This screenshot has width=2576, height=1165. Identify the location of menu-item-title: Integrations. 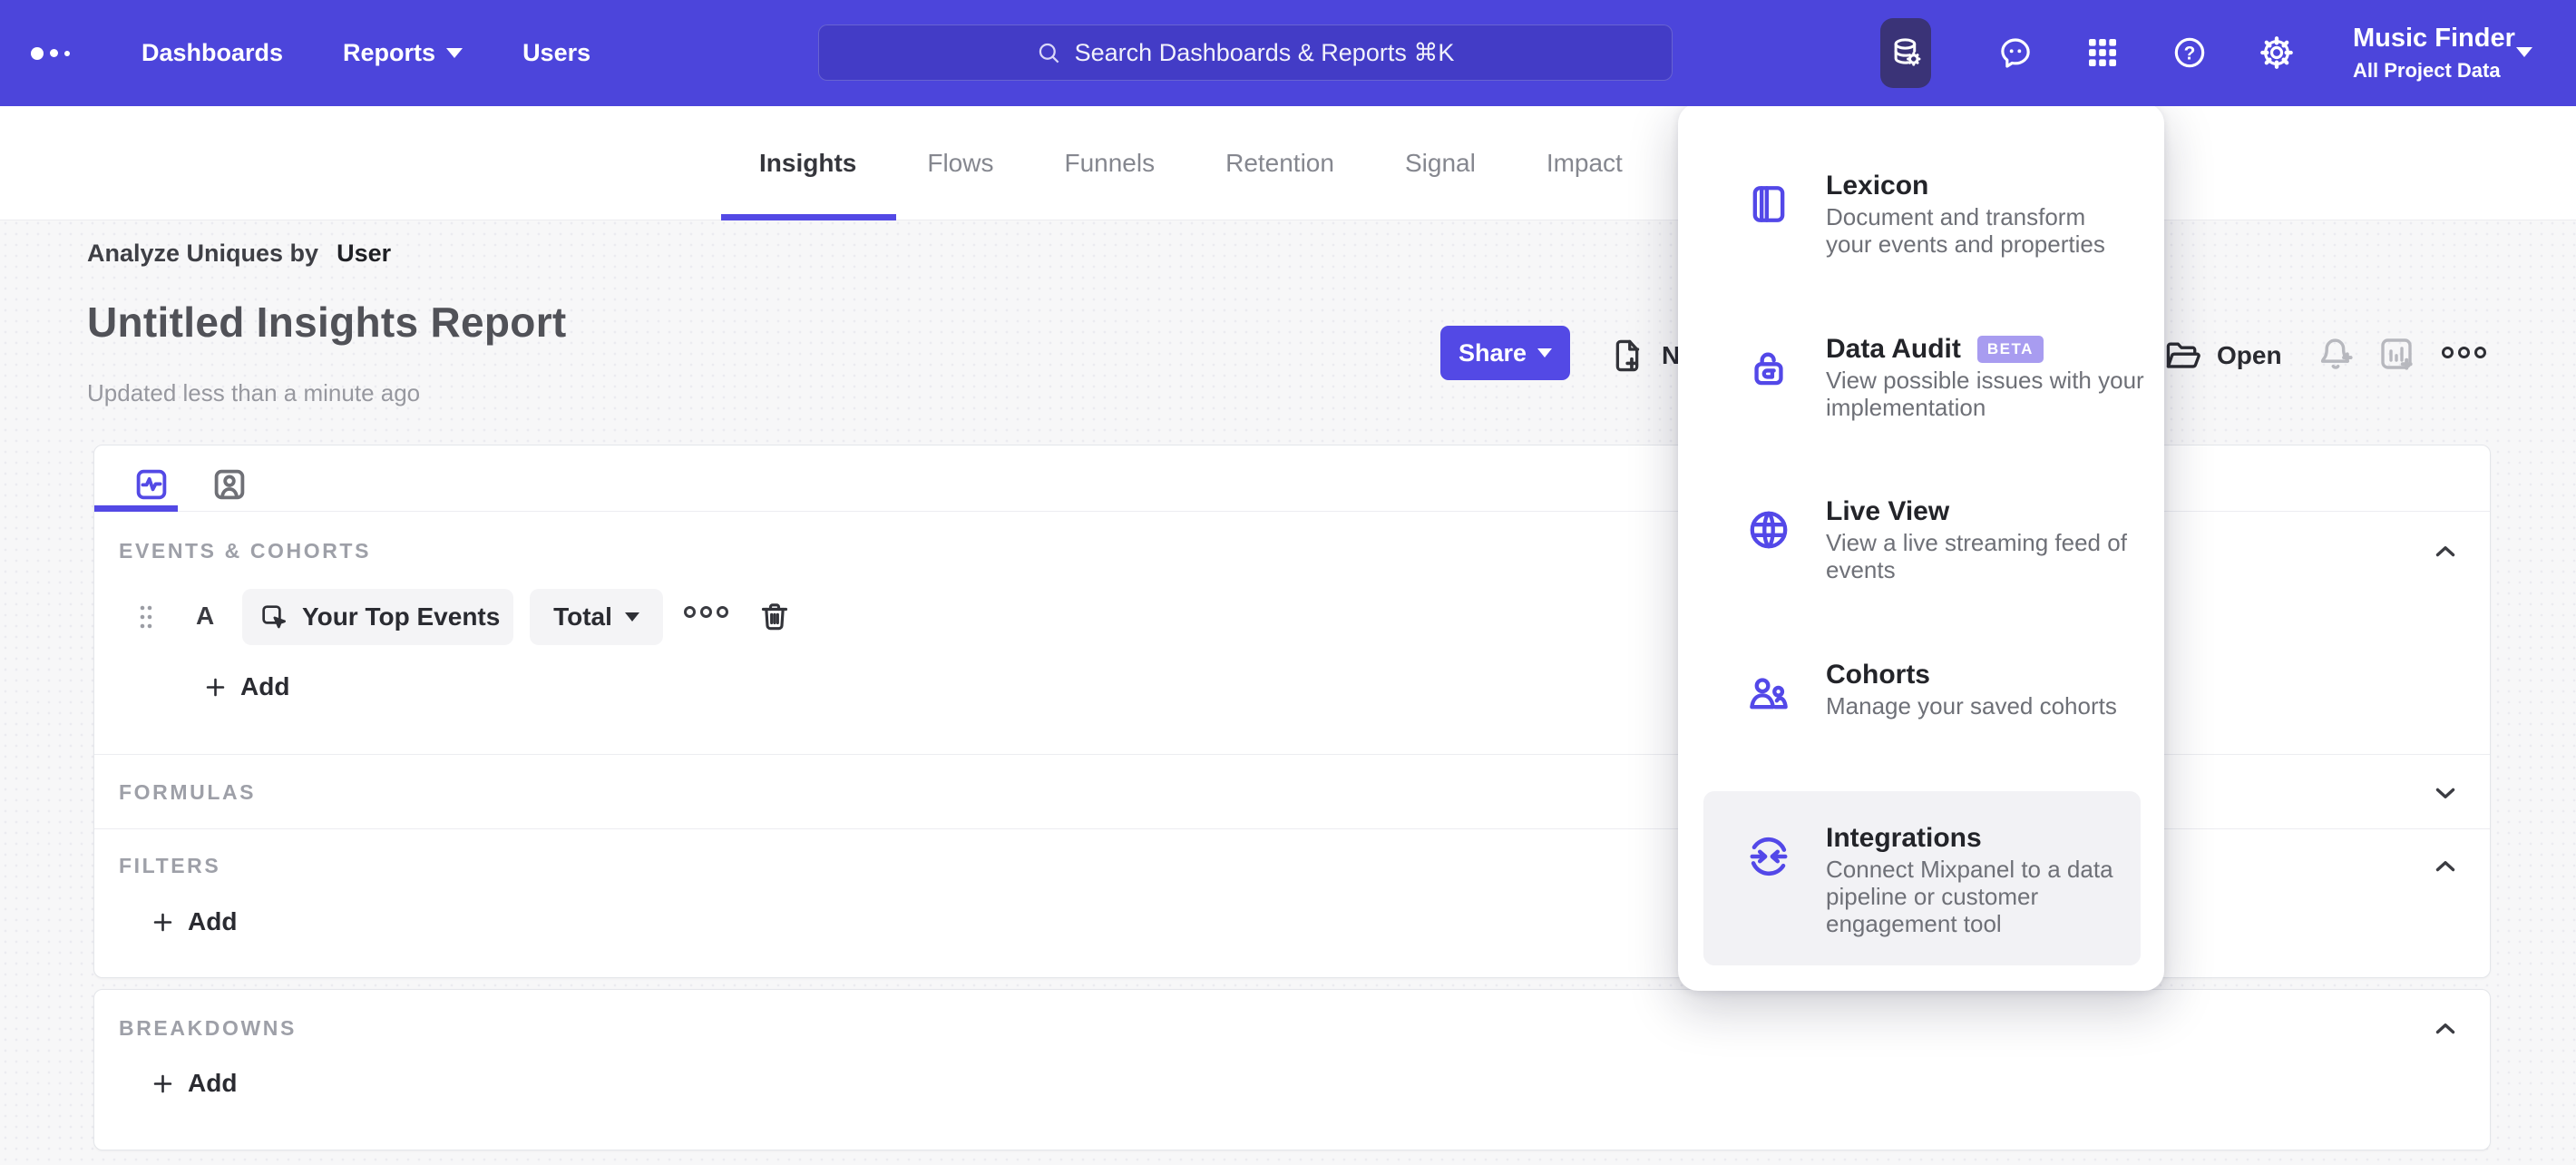
(1904, 838).